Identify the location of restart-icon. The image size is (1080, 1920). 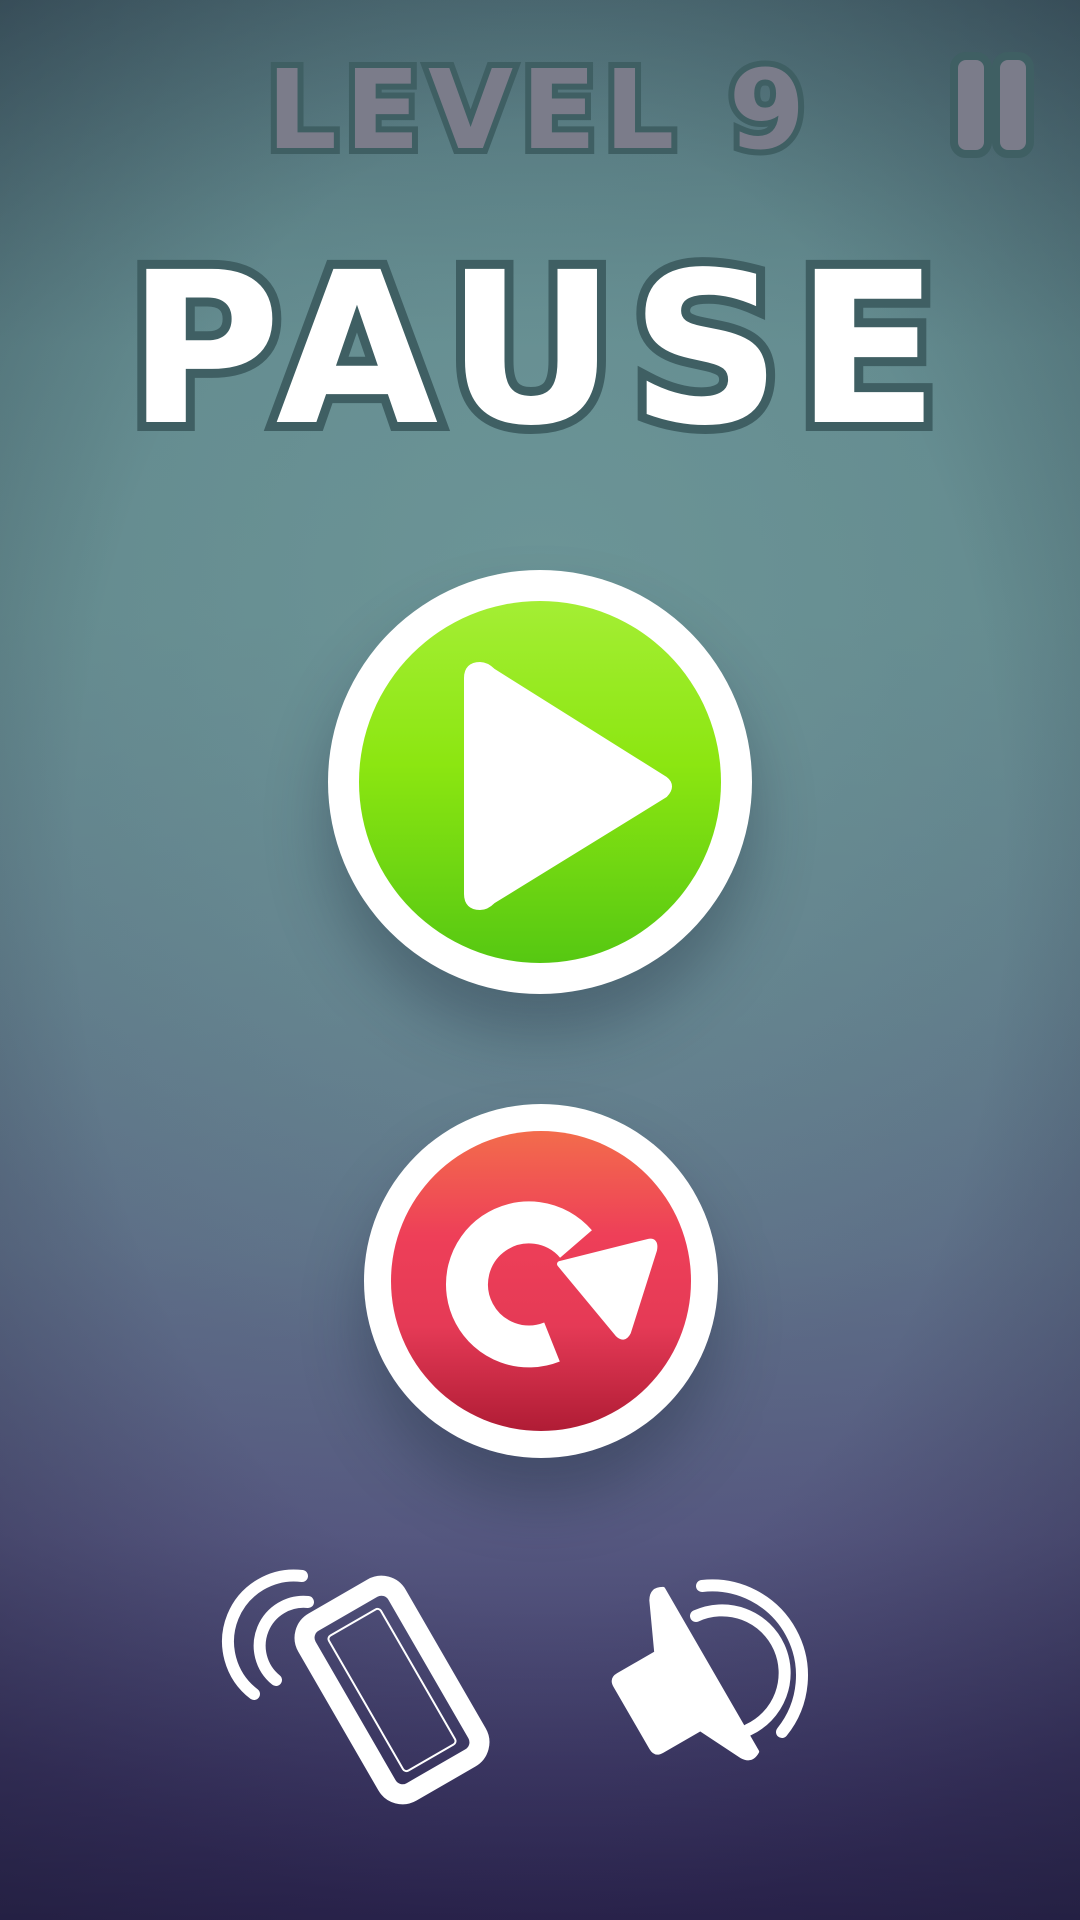
(552, 1284).